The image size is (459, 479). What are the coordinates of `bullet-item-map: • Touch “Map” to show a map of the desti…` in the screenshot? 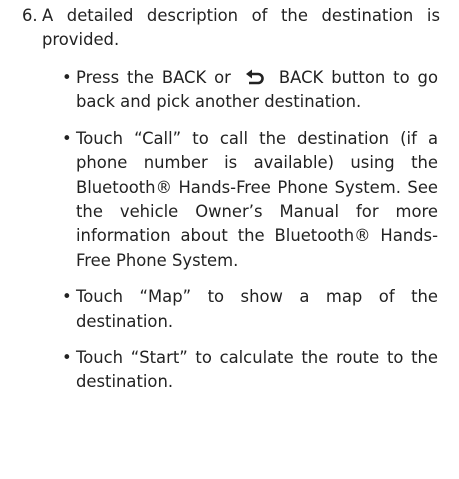 It's located at (250, 309).